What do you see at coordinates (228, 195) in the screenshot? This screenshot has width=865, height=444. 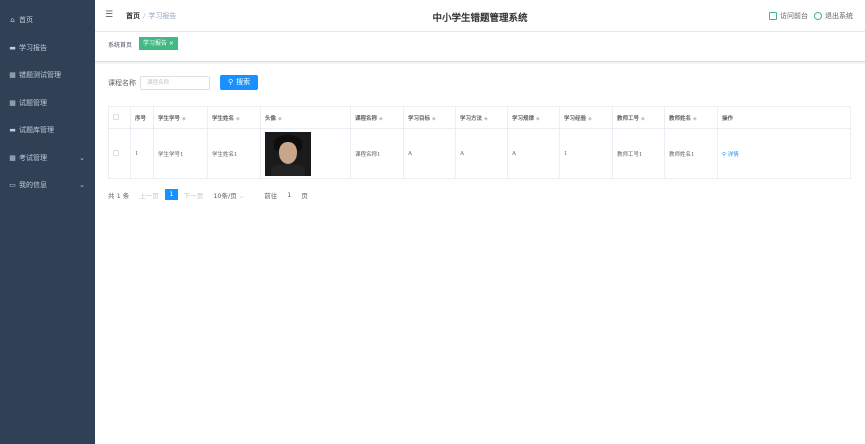 I see `page-size-select: 10条/页 ⌄` at bounding box center [228, 195].